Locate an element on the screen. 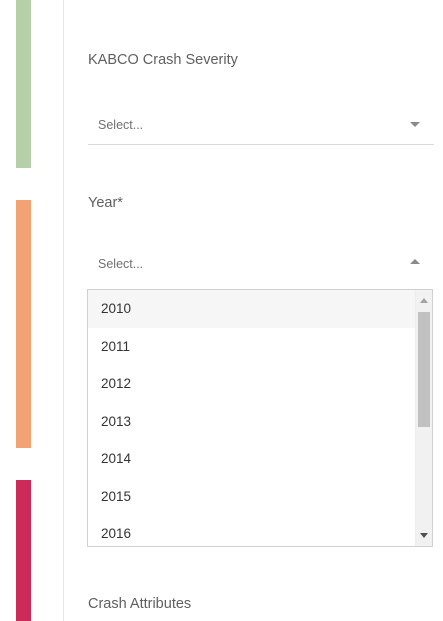 The width and height of the screenshot is (443, 621). chevron-up-icon is located at coordinates (415, 261).